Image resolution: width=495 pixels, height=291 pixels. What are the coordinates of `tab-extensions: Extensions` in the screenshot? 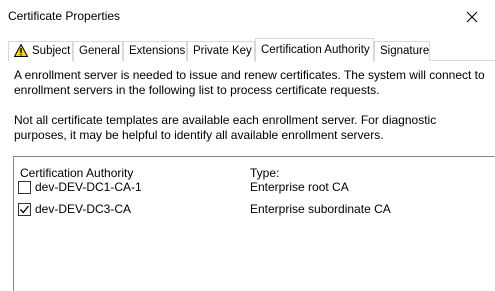 It's located at (155, 51).